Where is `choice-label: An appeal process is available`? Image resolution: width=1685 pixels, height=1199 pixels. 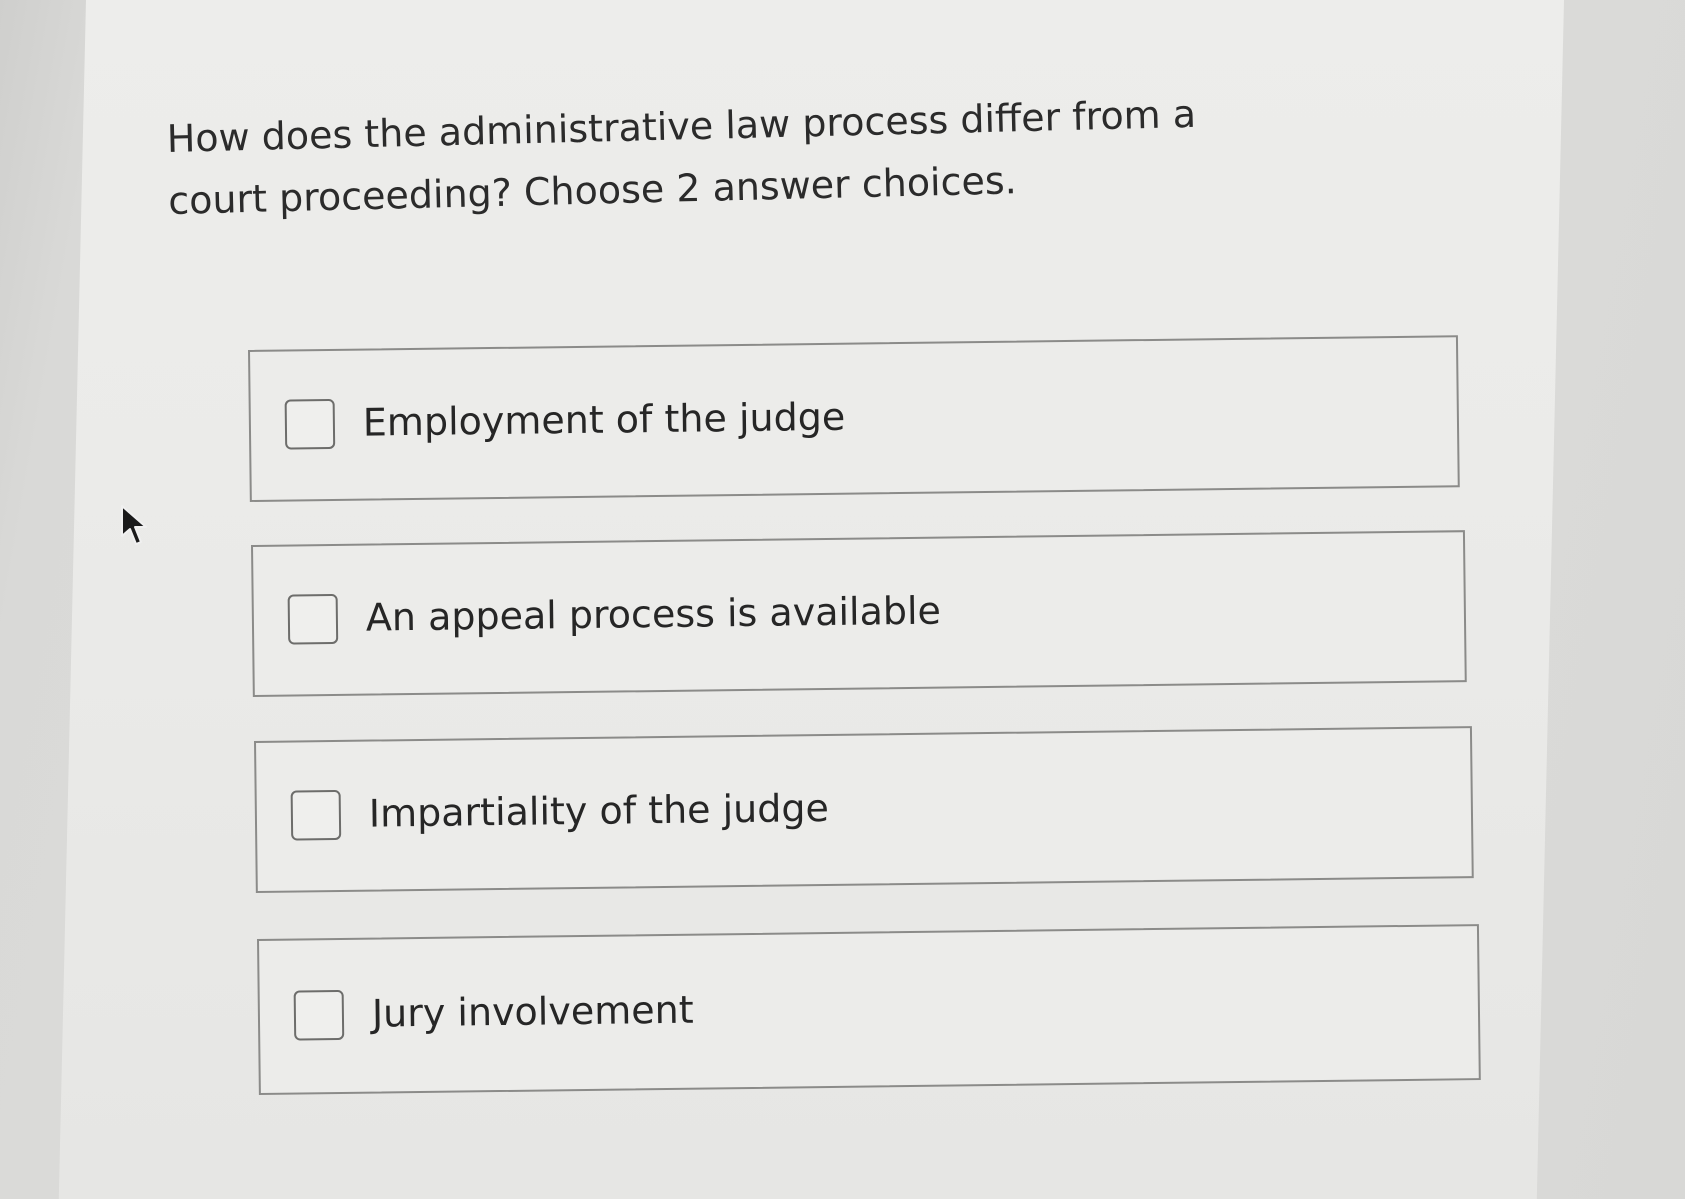
choice-label: An appeal process is available is located at coordinates (653, 614).